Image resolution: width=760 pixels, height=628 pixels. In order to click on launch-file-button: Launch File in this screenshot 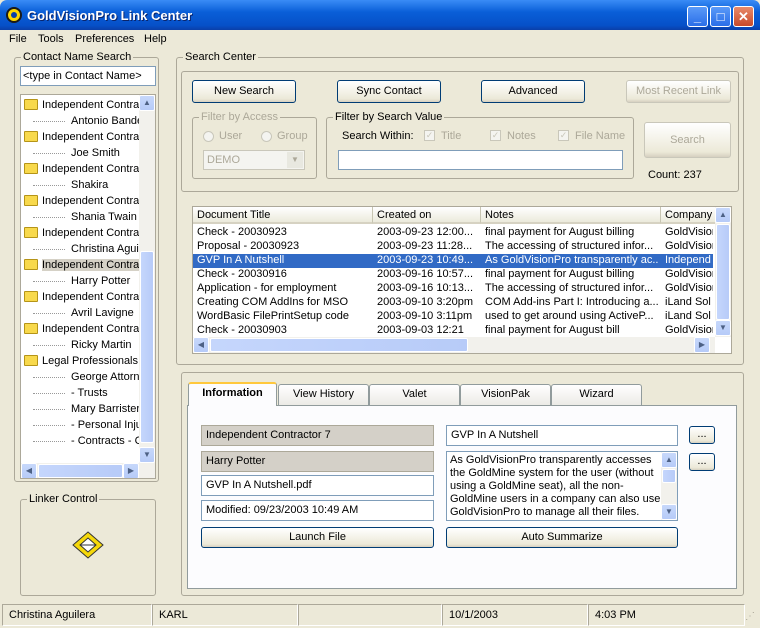, I will do `click(317, 537)`.